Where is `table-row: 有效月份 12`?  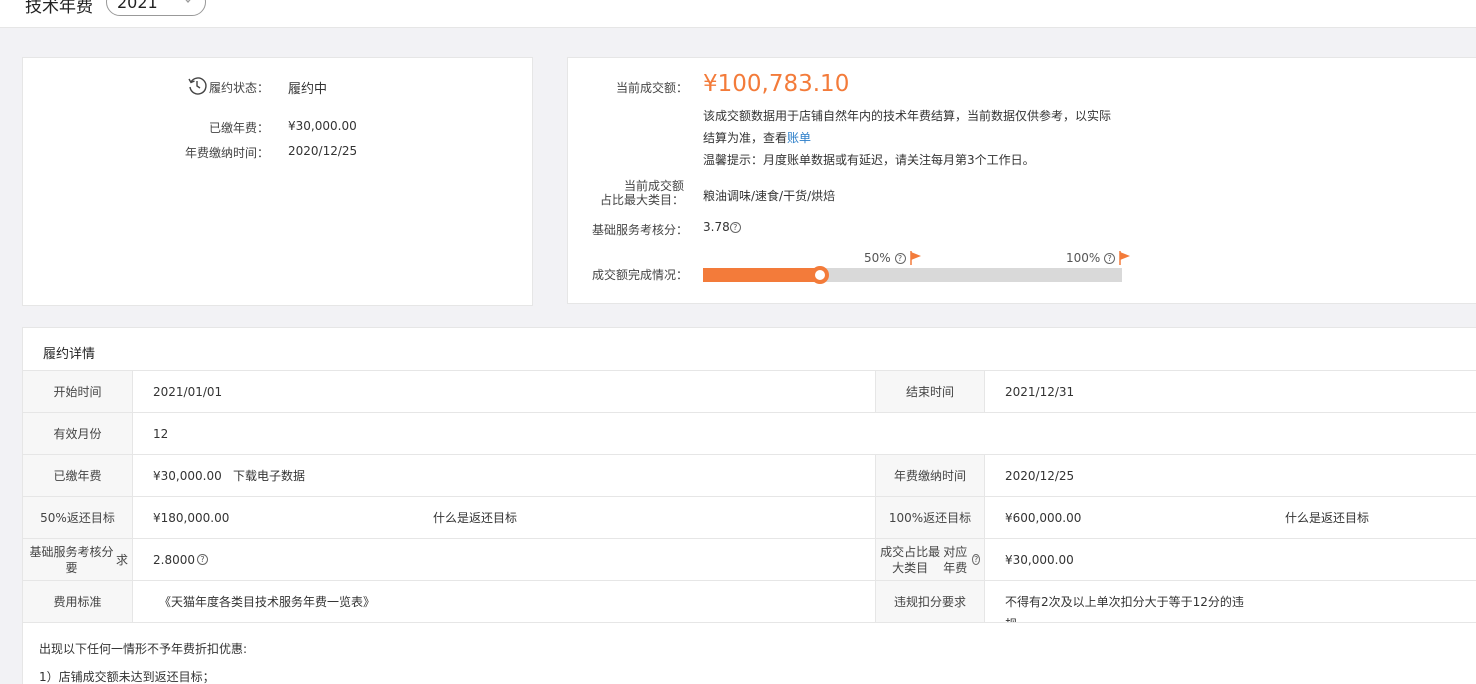 table-row: 有效月份 12 is located at coordinates (749, 433).